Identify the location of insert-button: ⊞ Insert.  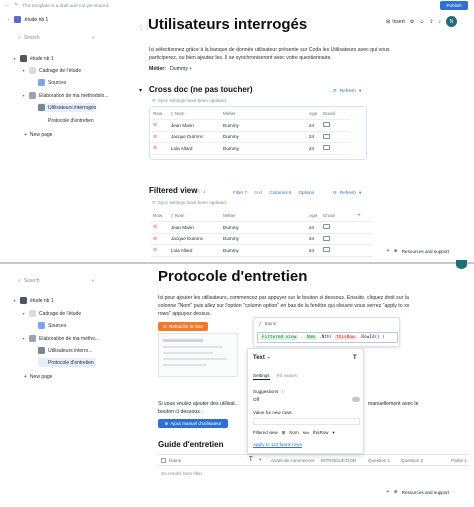
(395, 22).